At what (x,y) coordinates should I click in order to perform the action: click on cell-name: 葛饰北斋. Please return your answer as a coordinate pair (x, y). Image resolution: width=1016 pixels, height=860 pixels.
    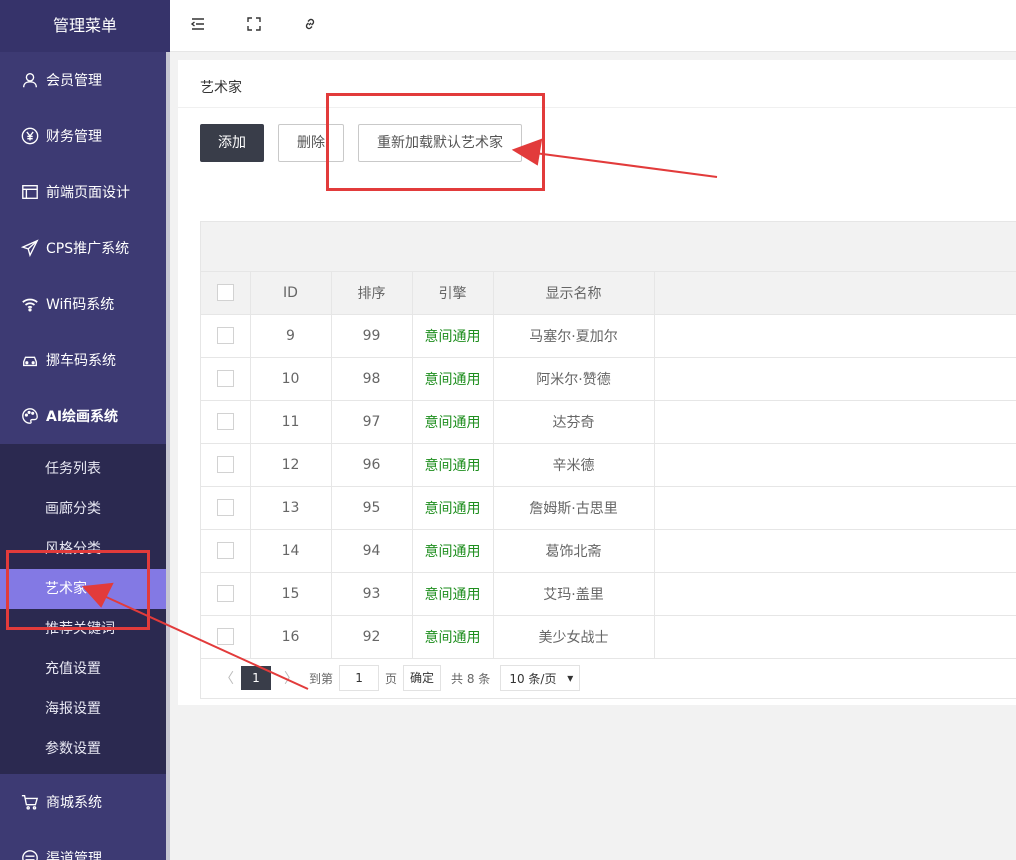
    Looking at the image, I should click on (574, 551).